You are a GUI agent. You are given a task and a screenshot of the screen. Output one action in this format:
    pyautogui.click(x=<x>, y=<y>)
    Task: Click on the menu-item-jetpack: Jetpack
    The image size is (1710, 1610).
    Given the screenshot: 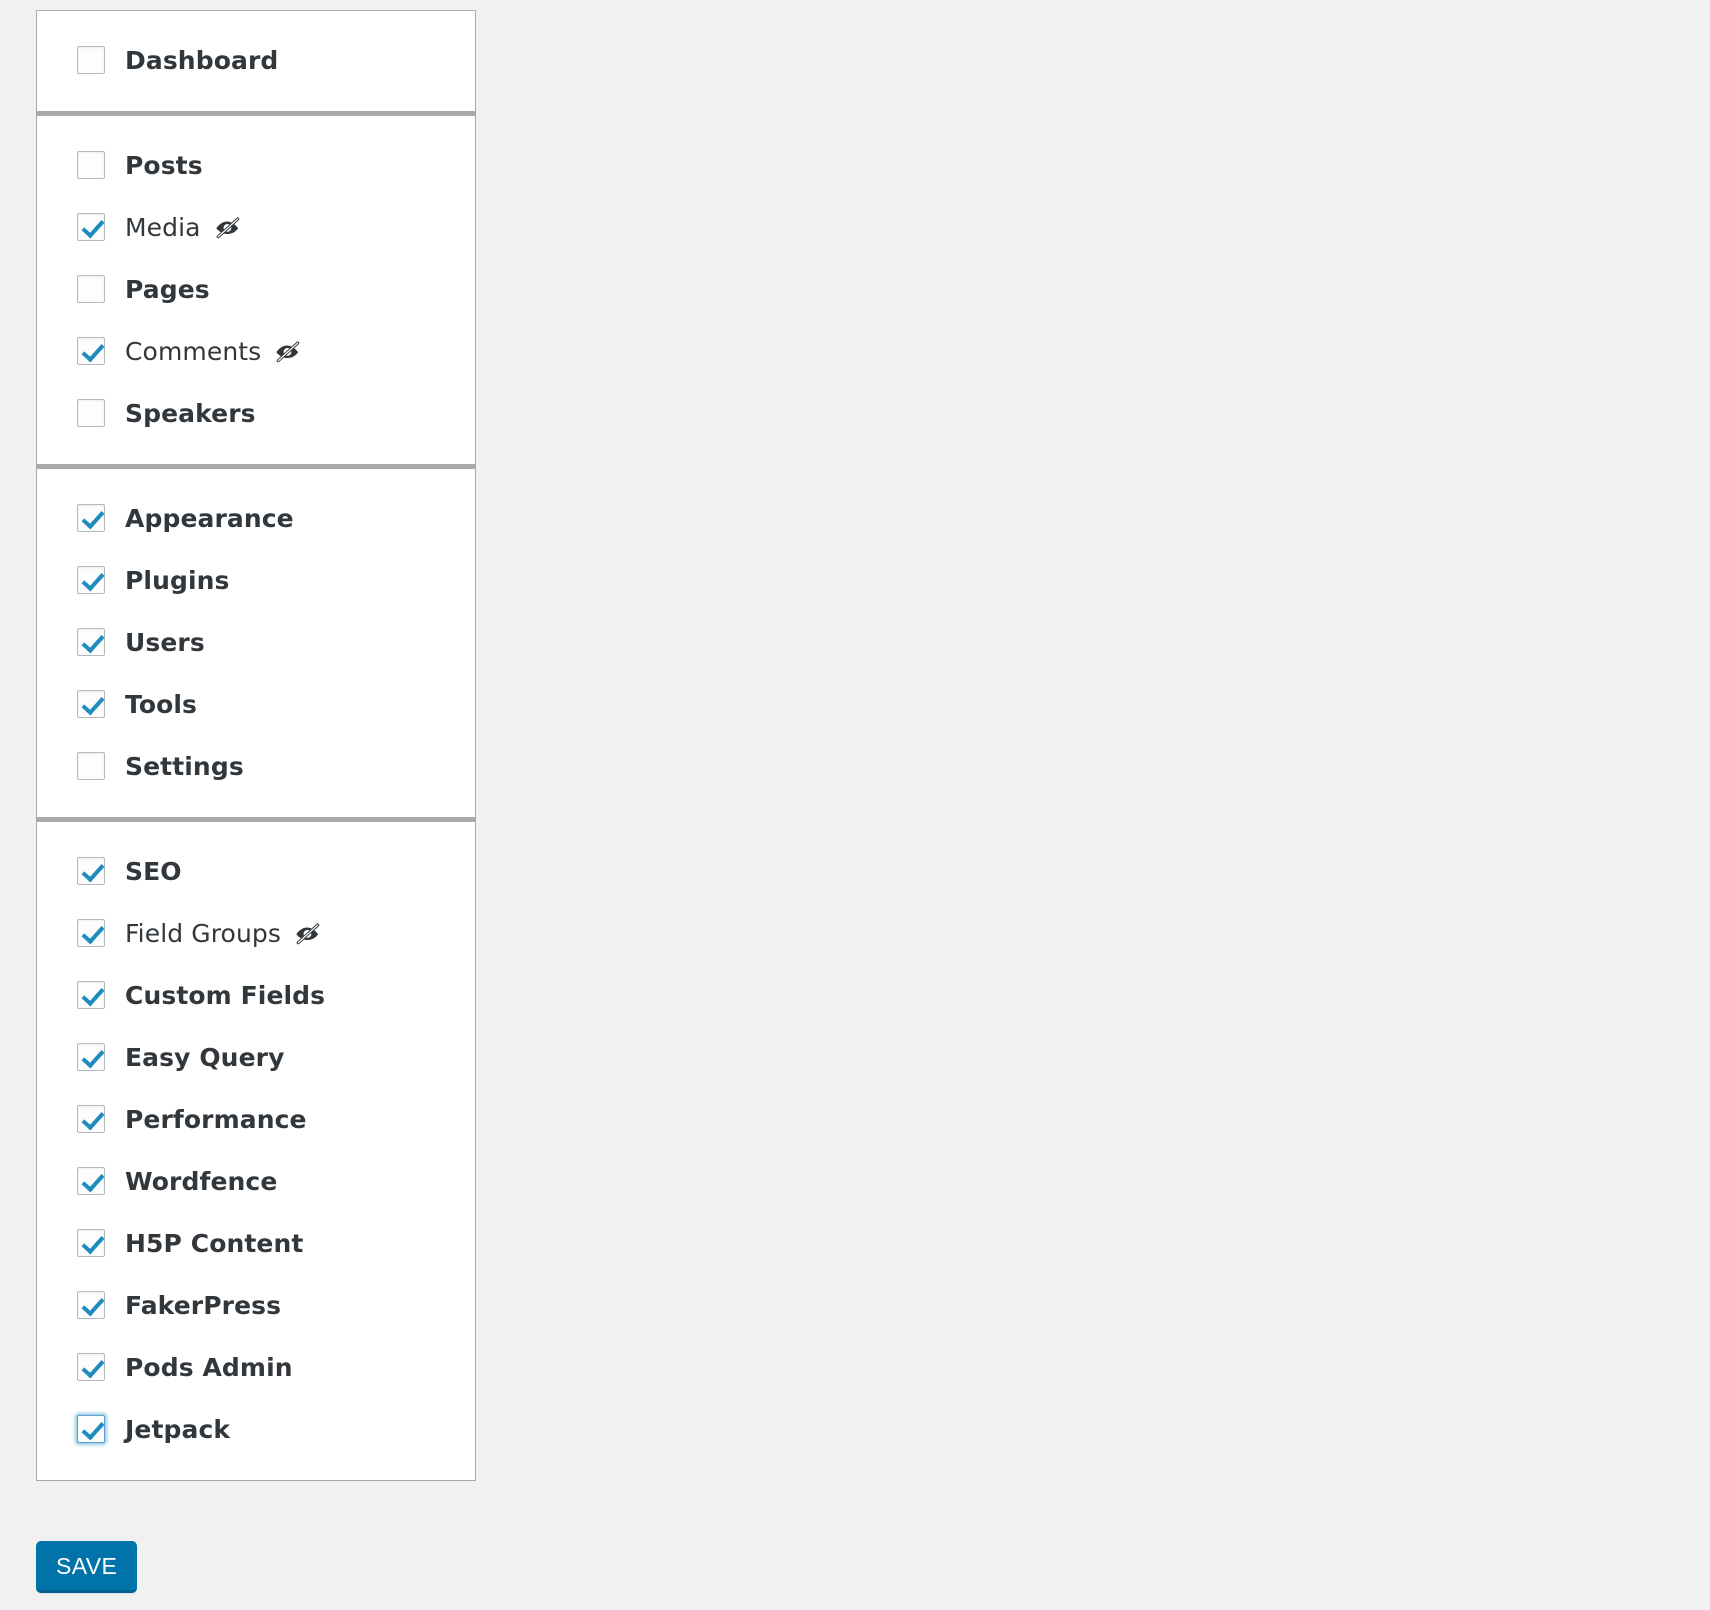 What is the action you would take?
    pyautogui.click(x=256, y=1429)
    